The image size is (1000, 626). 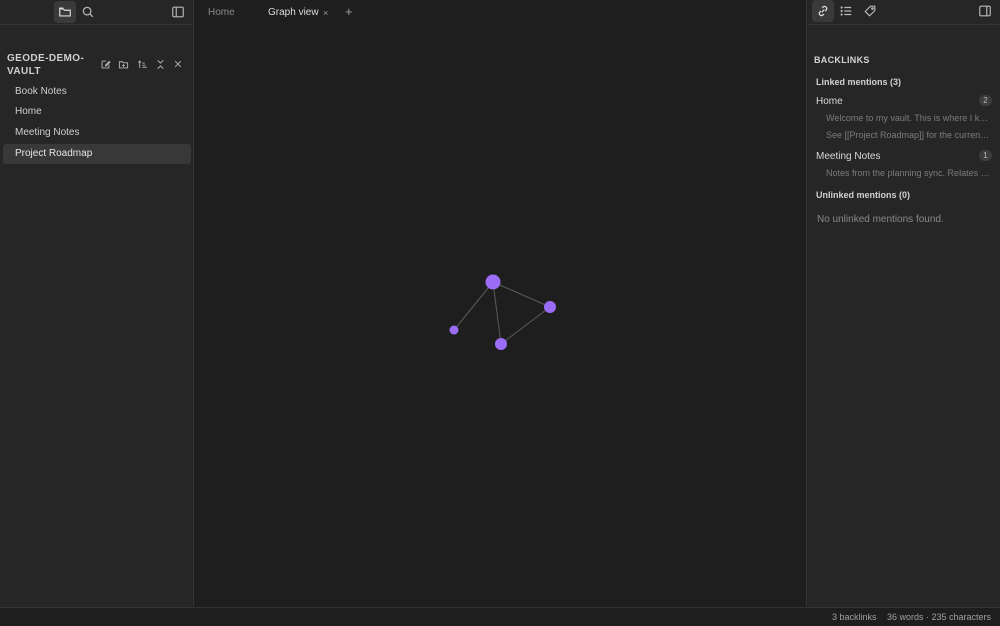 What do you see at coordinates (880, 219) in the screenshot?
I see `unlinked-empty-message: No unlinked mentions found.` at bounding box center [880, 219].